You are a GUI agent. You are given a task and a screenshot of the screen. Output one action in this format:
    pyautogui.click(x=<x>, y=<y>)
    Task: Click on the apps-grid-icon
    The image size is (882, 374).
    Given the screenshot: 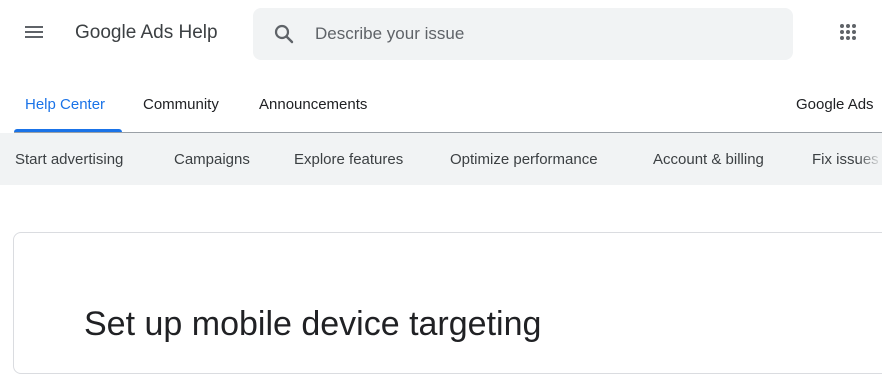 What is the action you would take?
    pyautogui.click(x=848, y=34)
    